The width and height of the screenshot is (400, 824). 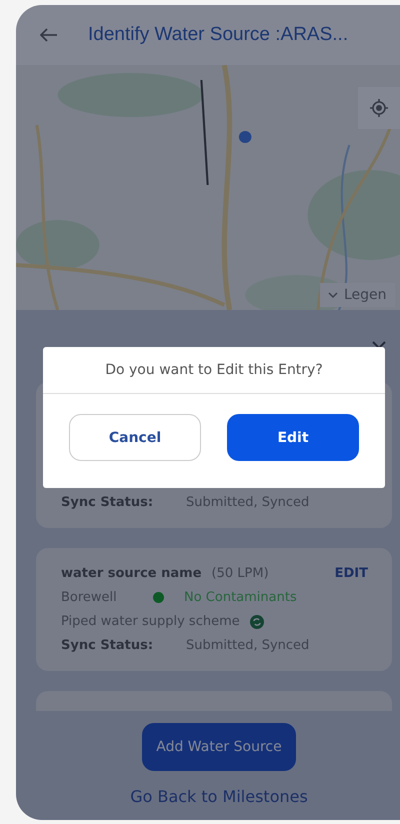 I want to click on my-location-button, so click(x=379, y=108).